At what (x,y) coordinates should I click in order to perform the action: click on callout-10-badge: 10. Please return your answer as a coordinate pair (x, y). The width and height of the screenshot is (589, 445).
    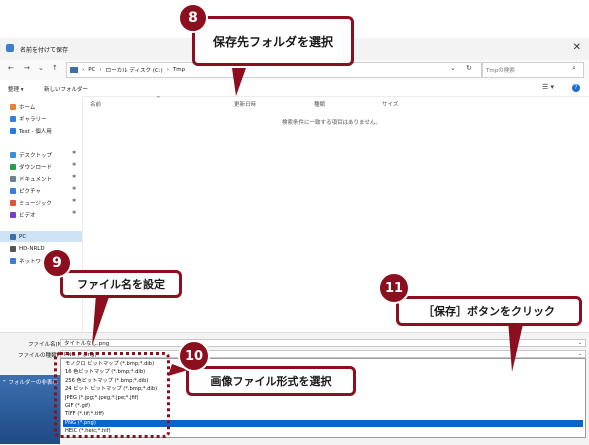
    Looking at the image, I should click on (194, 356).